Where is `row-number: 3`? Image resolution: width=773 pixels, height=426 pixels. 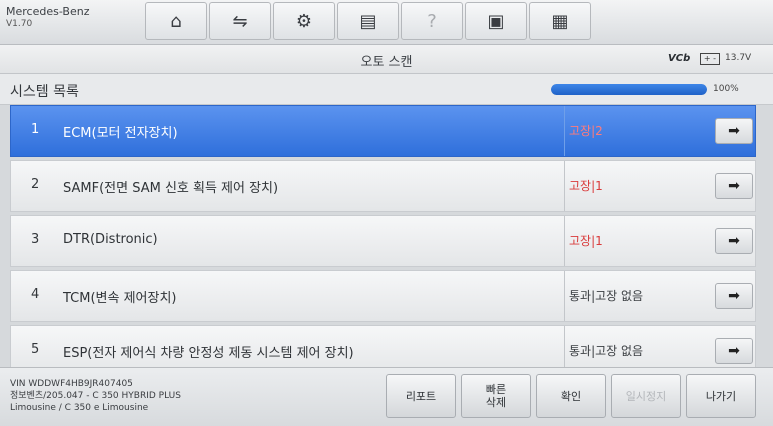
row-number: 3 is located at coordinates (35, 239).